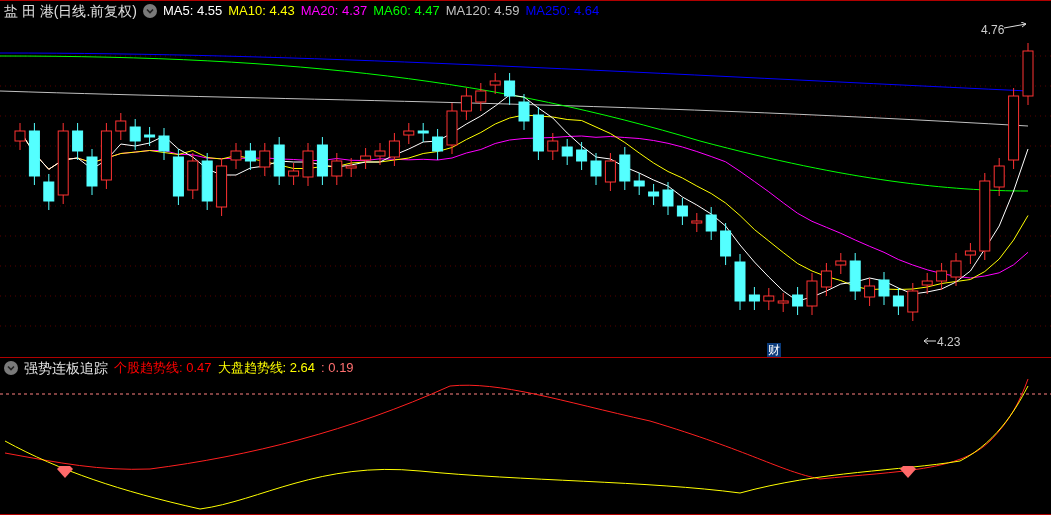 Image resolution: width=1051 pixels, height=515 pixels. What do you see at coordinates (70, 11) in the screenshot?
I see `stock-title: 盐 田 港(日线.前复权)` at bounding box center [70, 11].